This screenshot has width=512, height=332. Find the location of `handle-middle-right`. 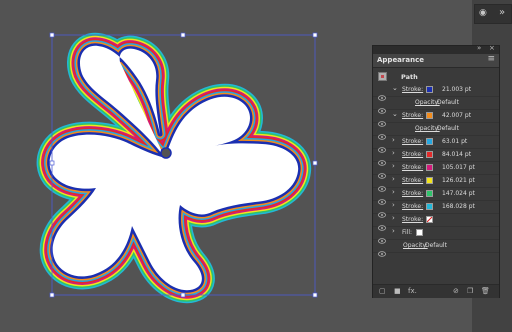

handle-middle-right is located at coordinates (315, 163).